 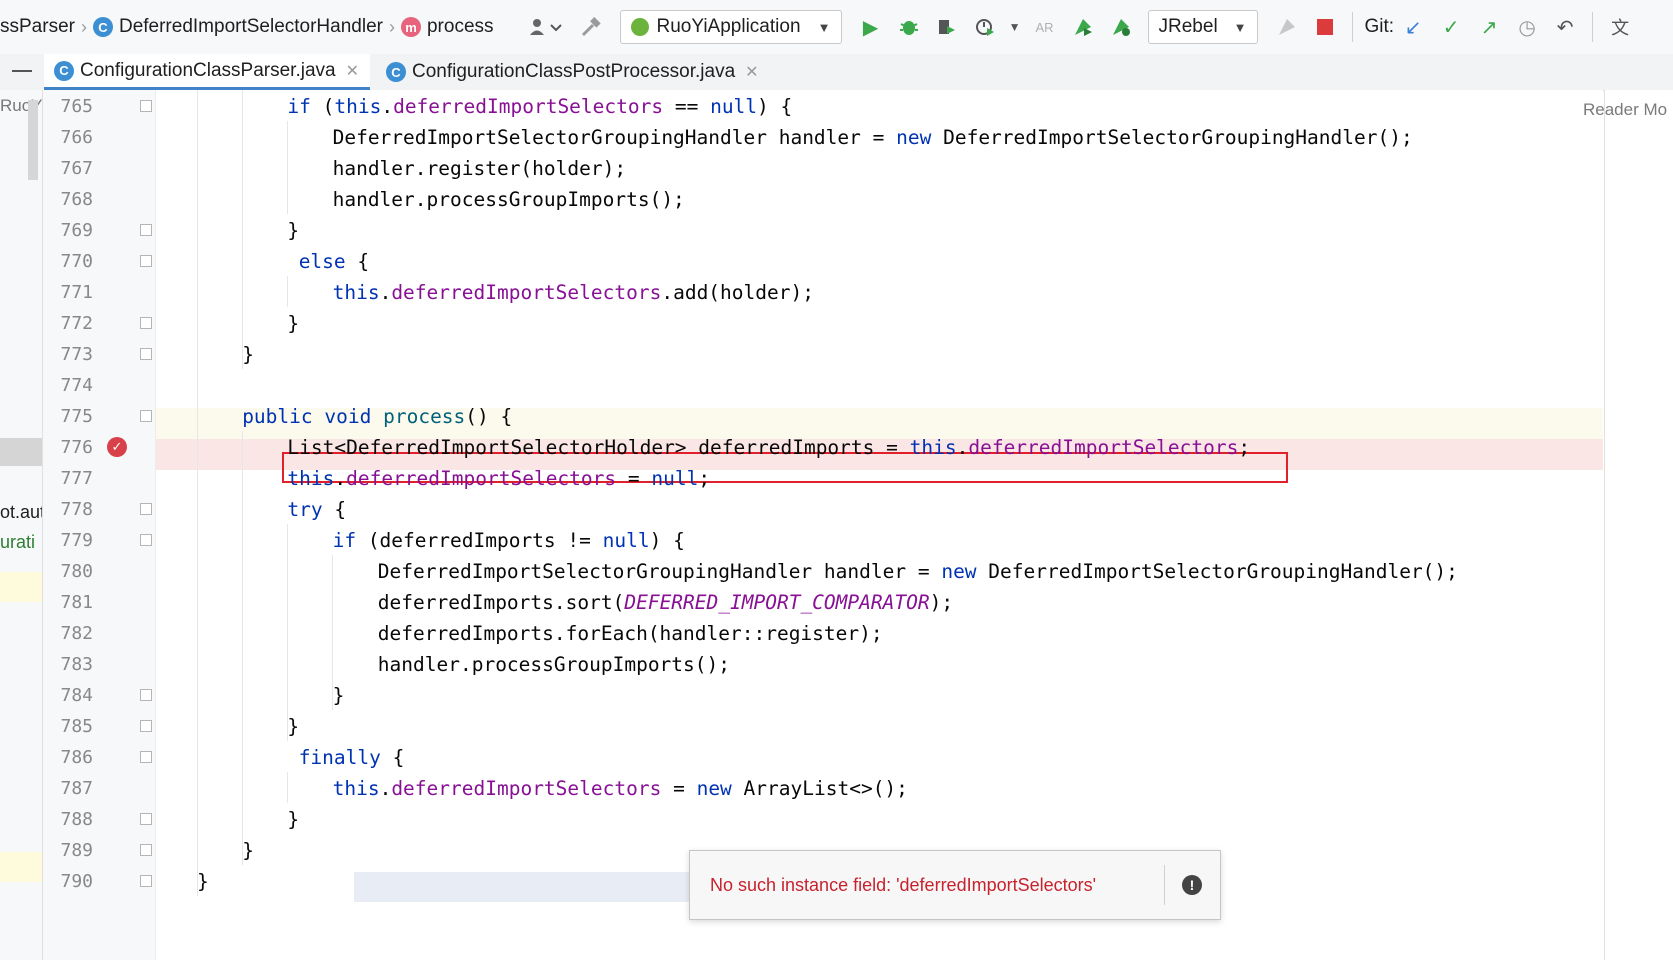 I want to click on line-number: 767, so click(x=68, y=168).